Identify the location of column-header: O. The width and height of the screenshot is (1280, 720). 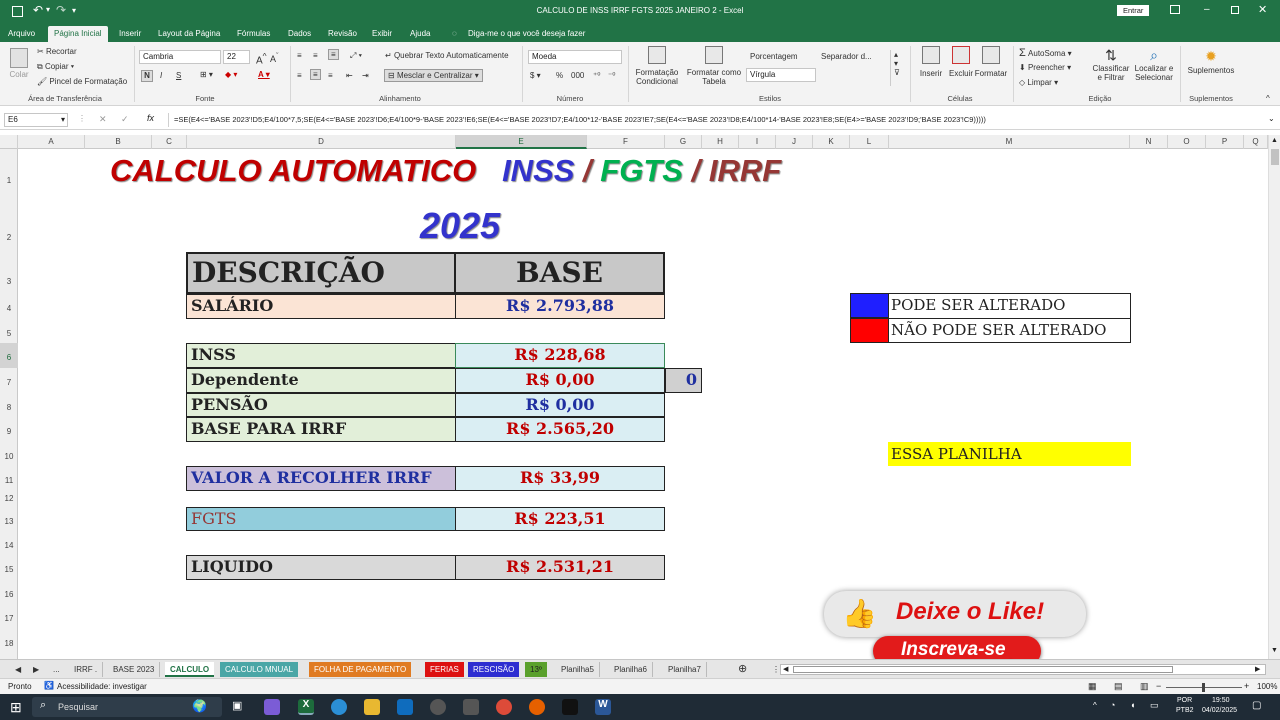
(1187, 142).